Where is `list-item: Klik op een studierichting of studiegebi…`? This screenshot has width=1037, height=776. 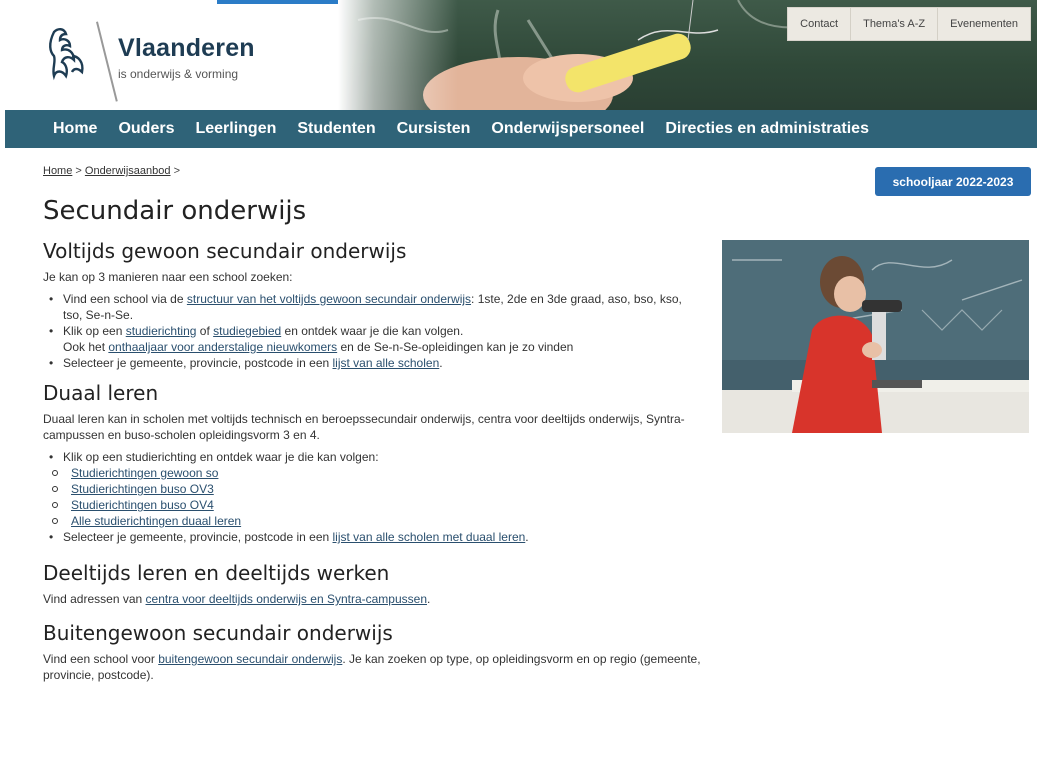
list-item: Klik op een studierichting of studiegebi… is located at coordinates (373, 339).